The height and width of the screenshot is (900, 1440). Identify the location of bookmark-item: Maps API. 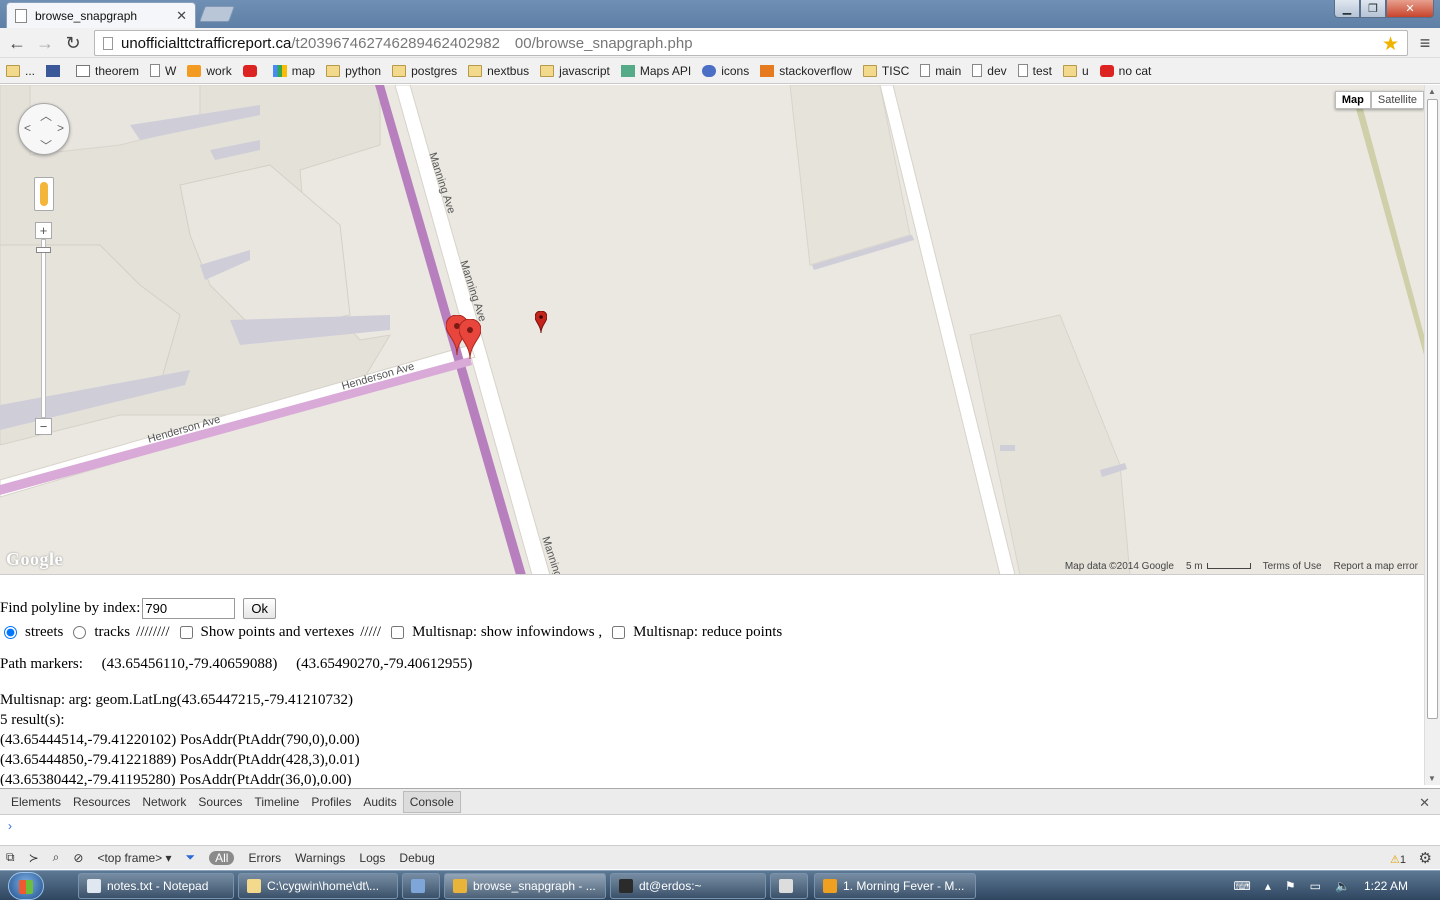
(655, 71).